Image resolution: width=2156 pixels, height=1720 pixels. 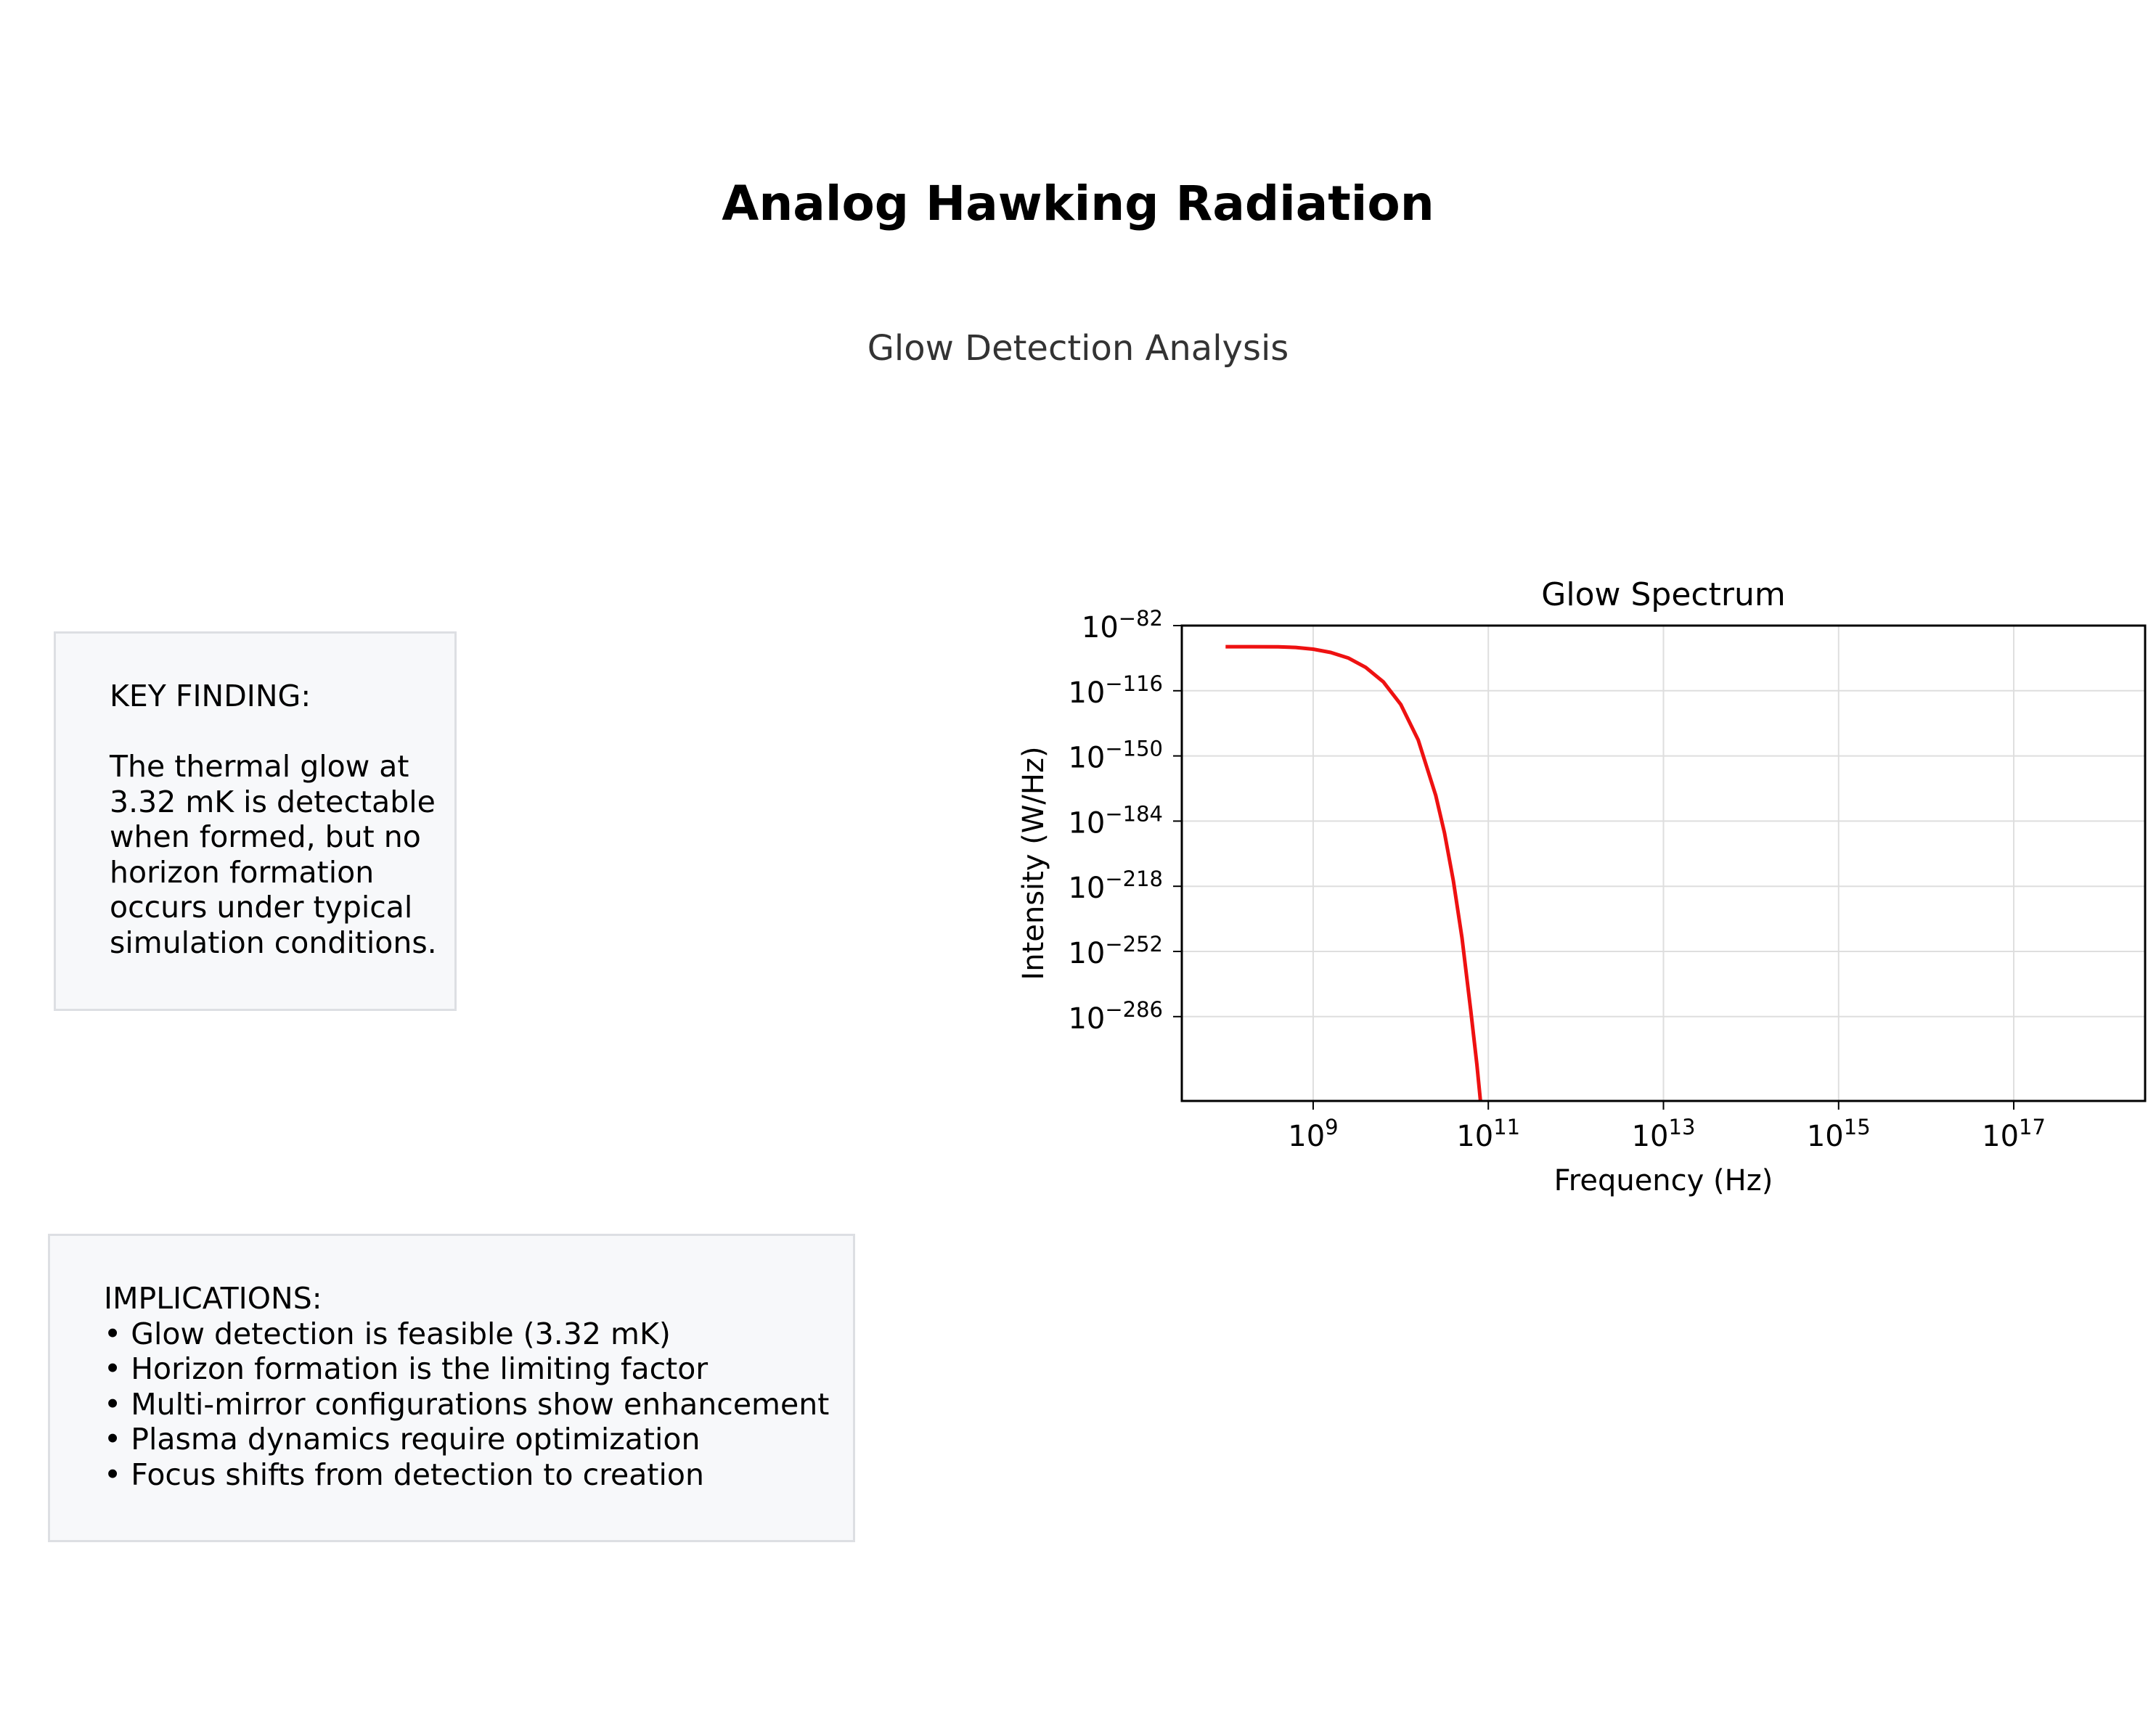 I want to click on y-tick-label: 10−286, so click(x=1116, y=1017).